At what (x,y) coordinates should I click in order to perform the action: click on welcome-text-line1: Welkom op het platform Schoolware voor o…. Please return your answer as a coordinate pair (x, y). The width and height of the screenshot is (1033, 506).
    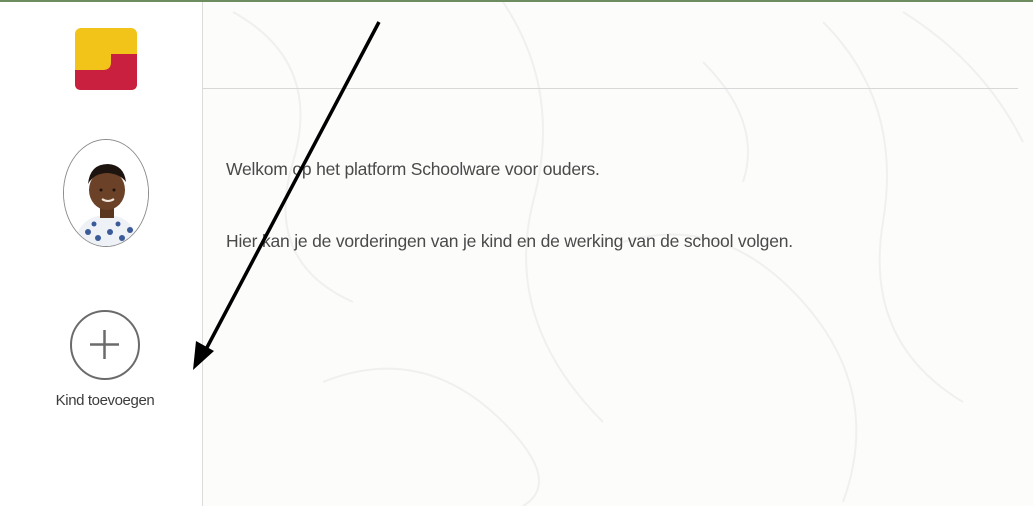
    Looking at the image, I should click on (413, 169).